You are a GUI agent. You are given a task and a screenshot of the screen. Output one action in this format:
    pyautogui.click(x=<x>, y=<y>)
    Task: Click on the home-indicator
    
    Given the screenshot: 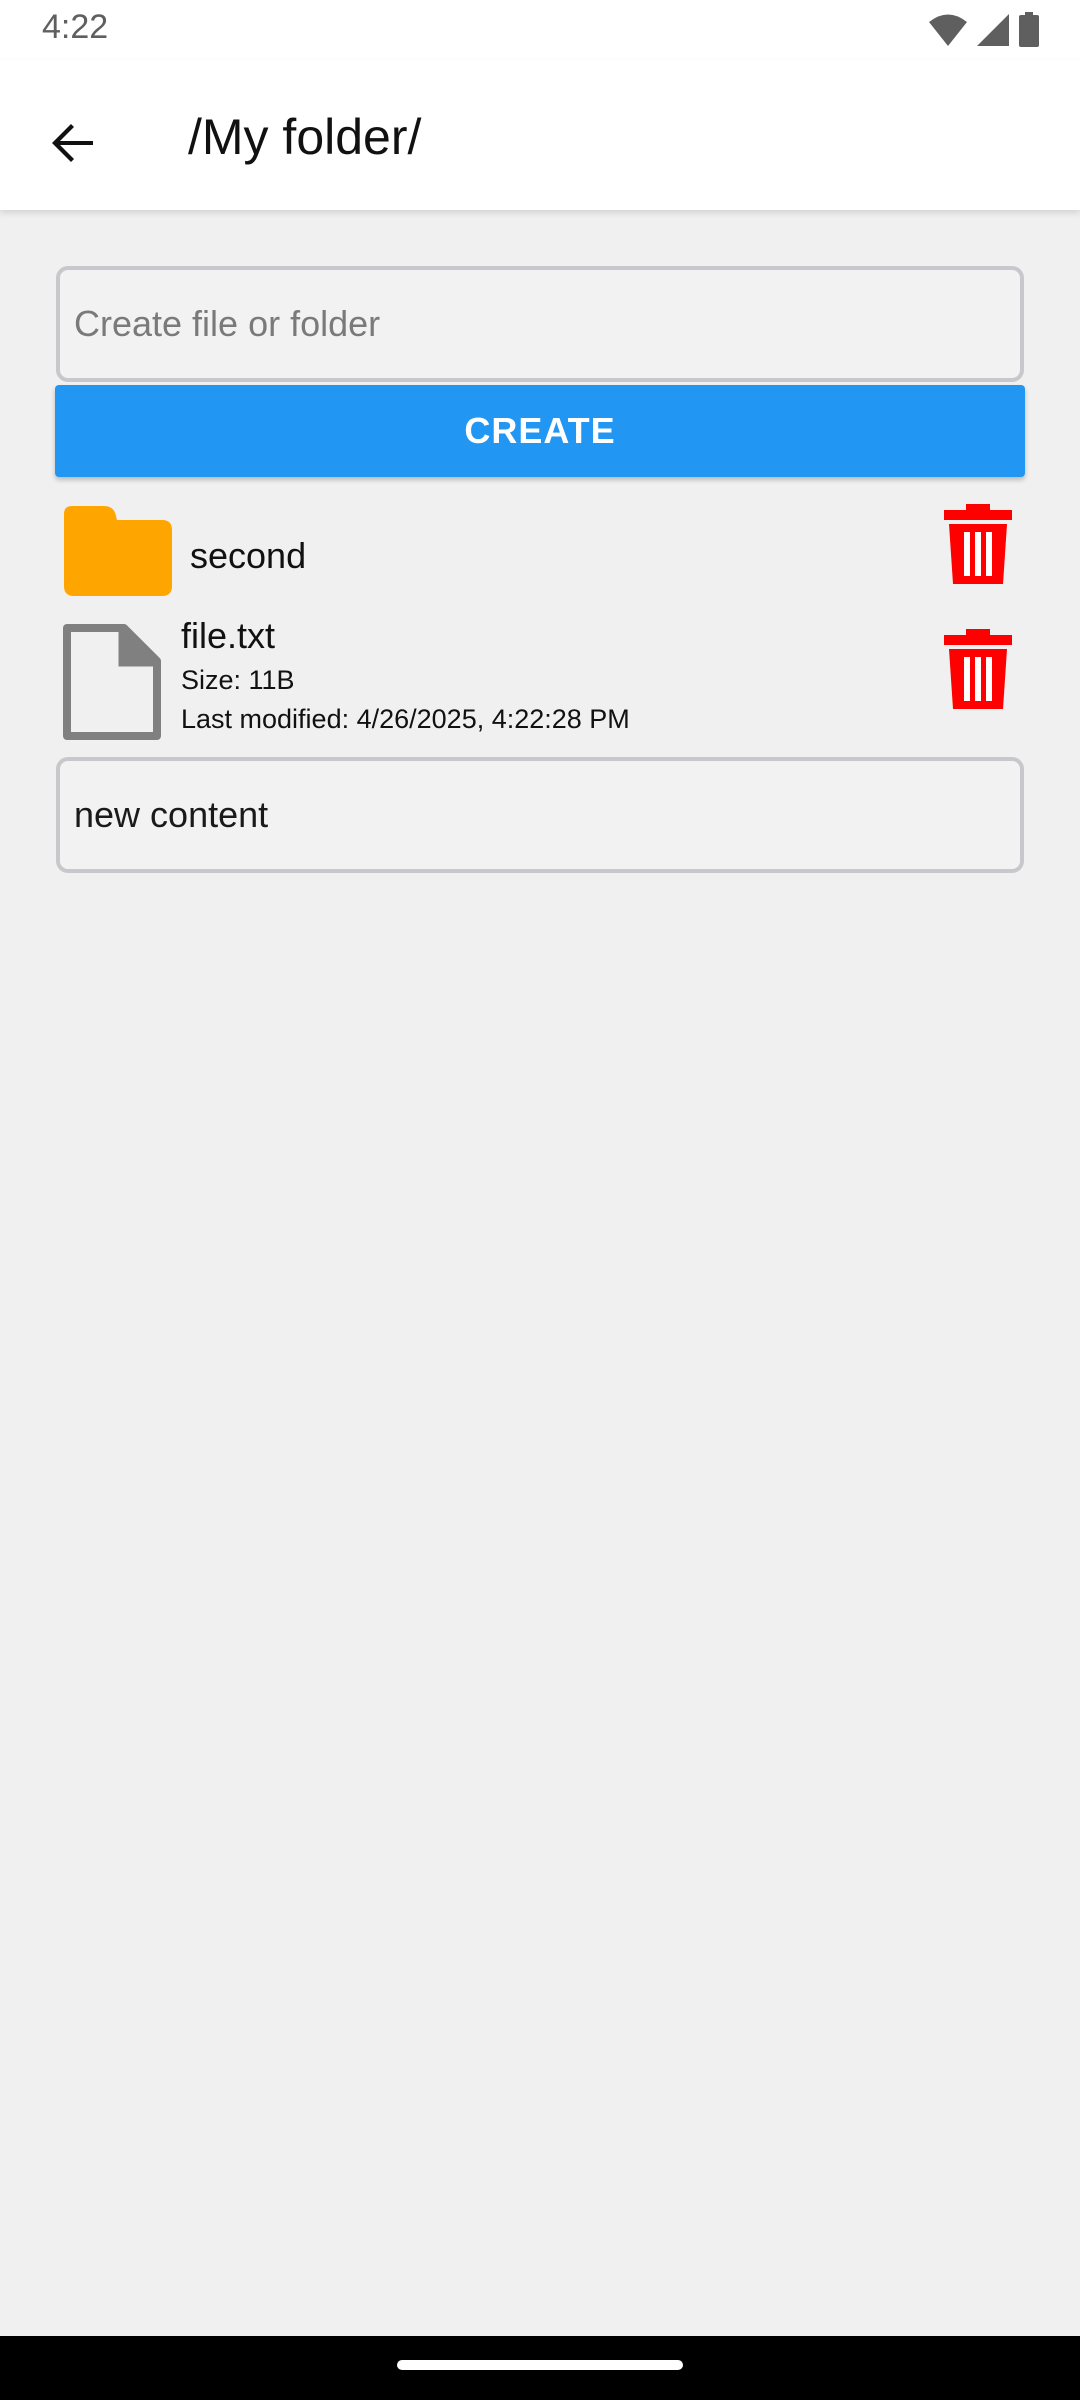 What is the action you would take?
    pyautogui.click(x=540, y=2365)
    